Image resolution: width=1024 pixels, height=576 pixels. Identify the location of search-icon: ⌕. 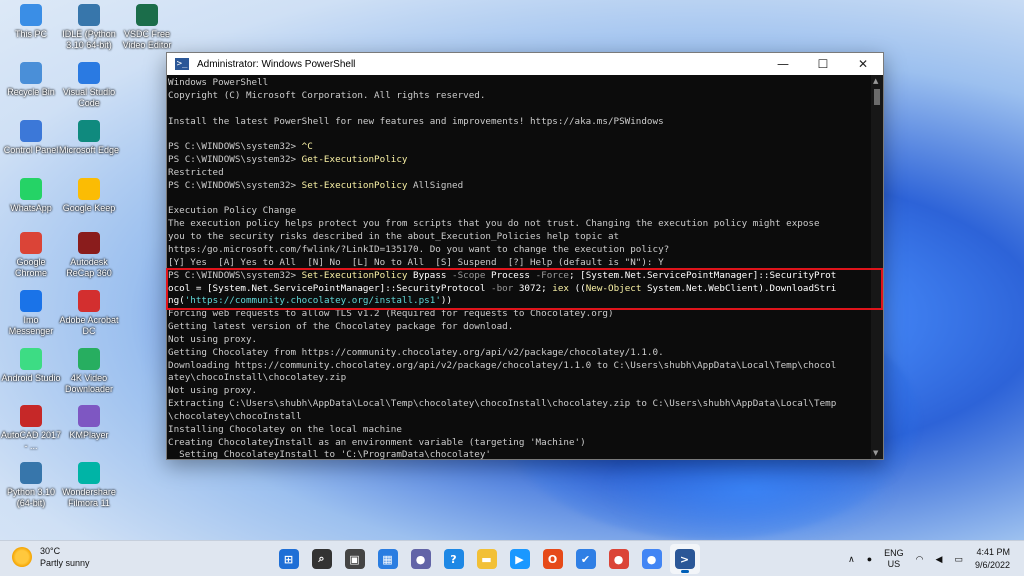
(321, 559).